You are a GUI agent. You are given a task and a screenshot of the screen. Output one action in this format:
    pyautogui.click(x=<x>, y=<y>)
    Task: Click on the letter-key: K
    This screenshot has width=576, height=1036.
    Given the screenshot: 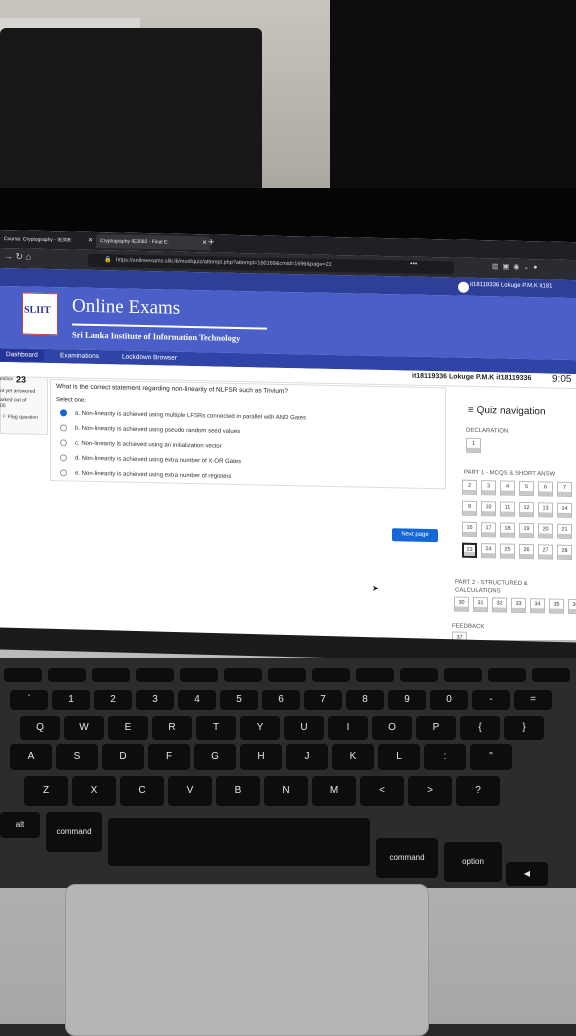 What is the action you would take?
    pyautogui.click(x=353, y=757)
    